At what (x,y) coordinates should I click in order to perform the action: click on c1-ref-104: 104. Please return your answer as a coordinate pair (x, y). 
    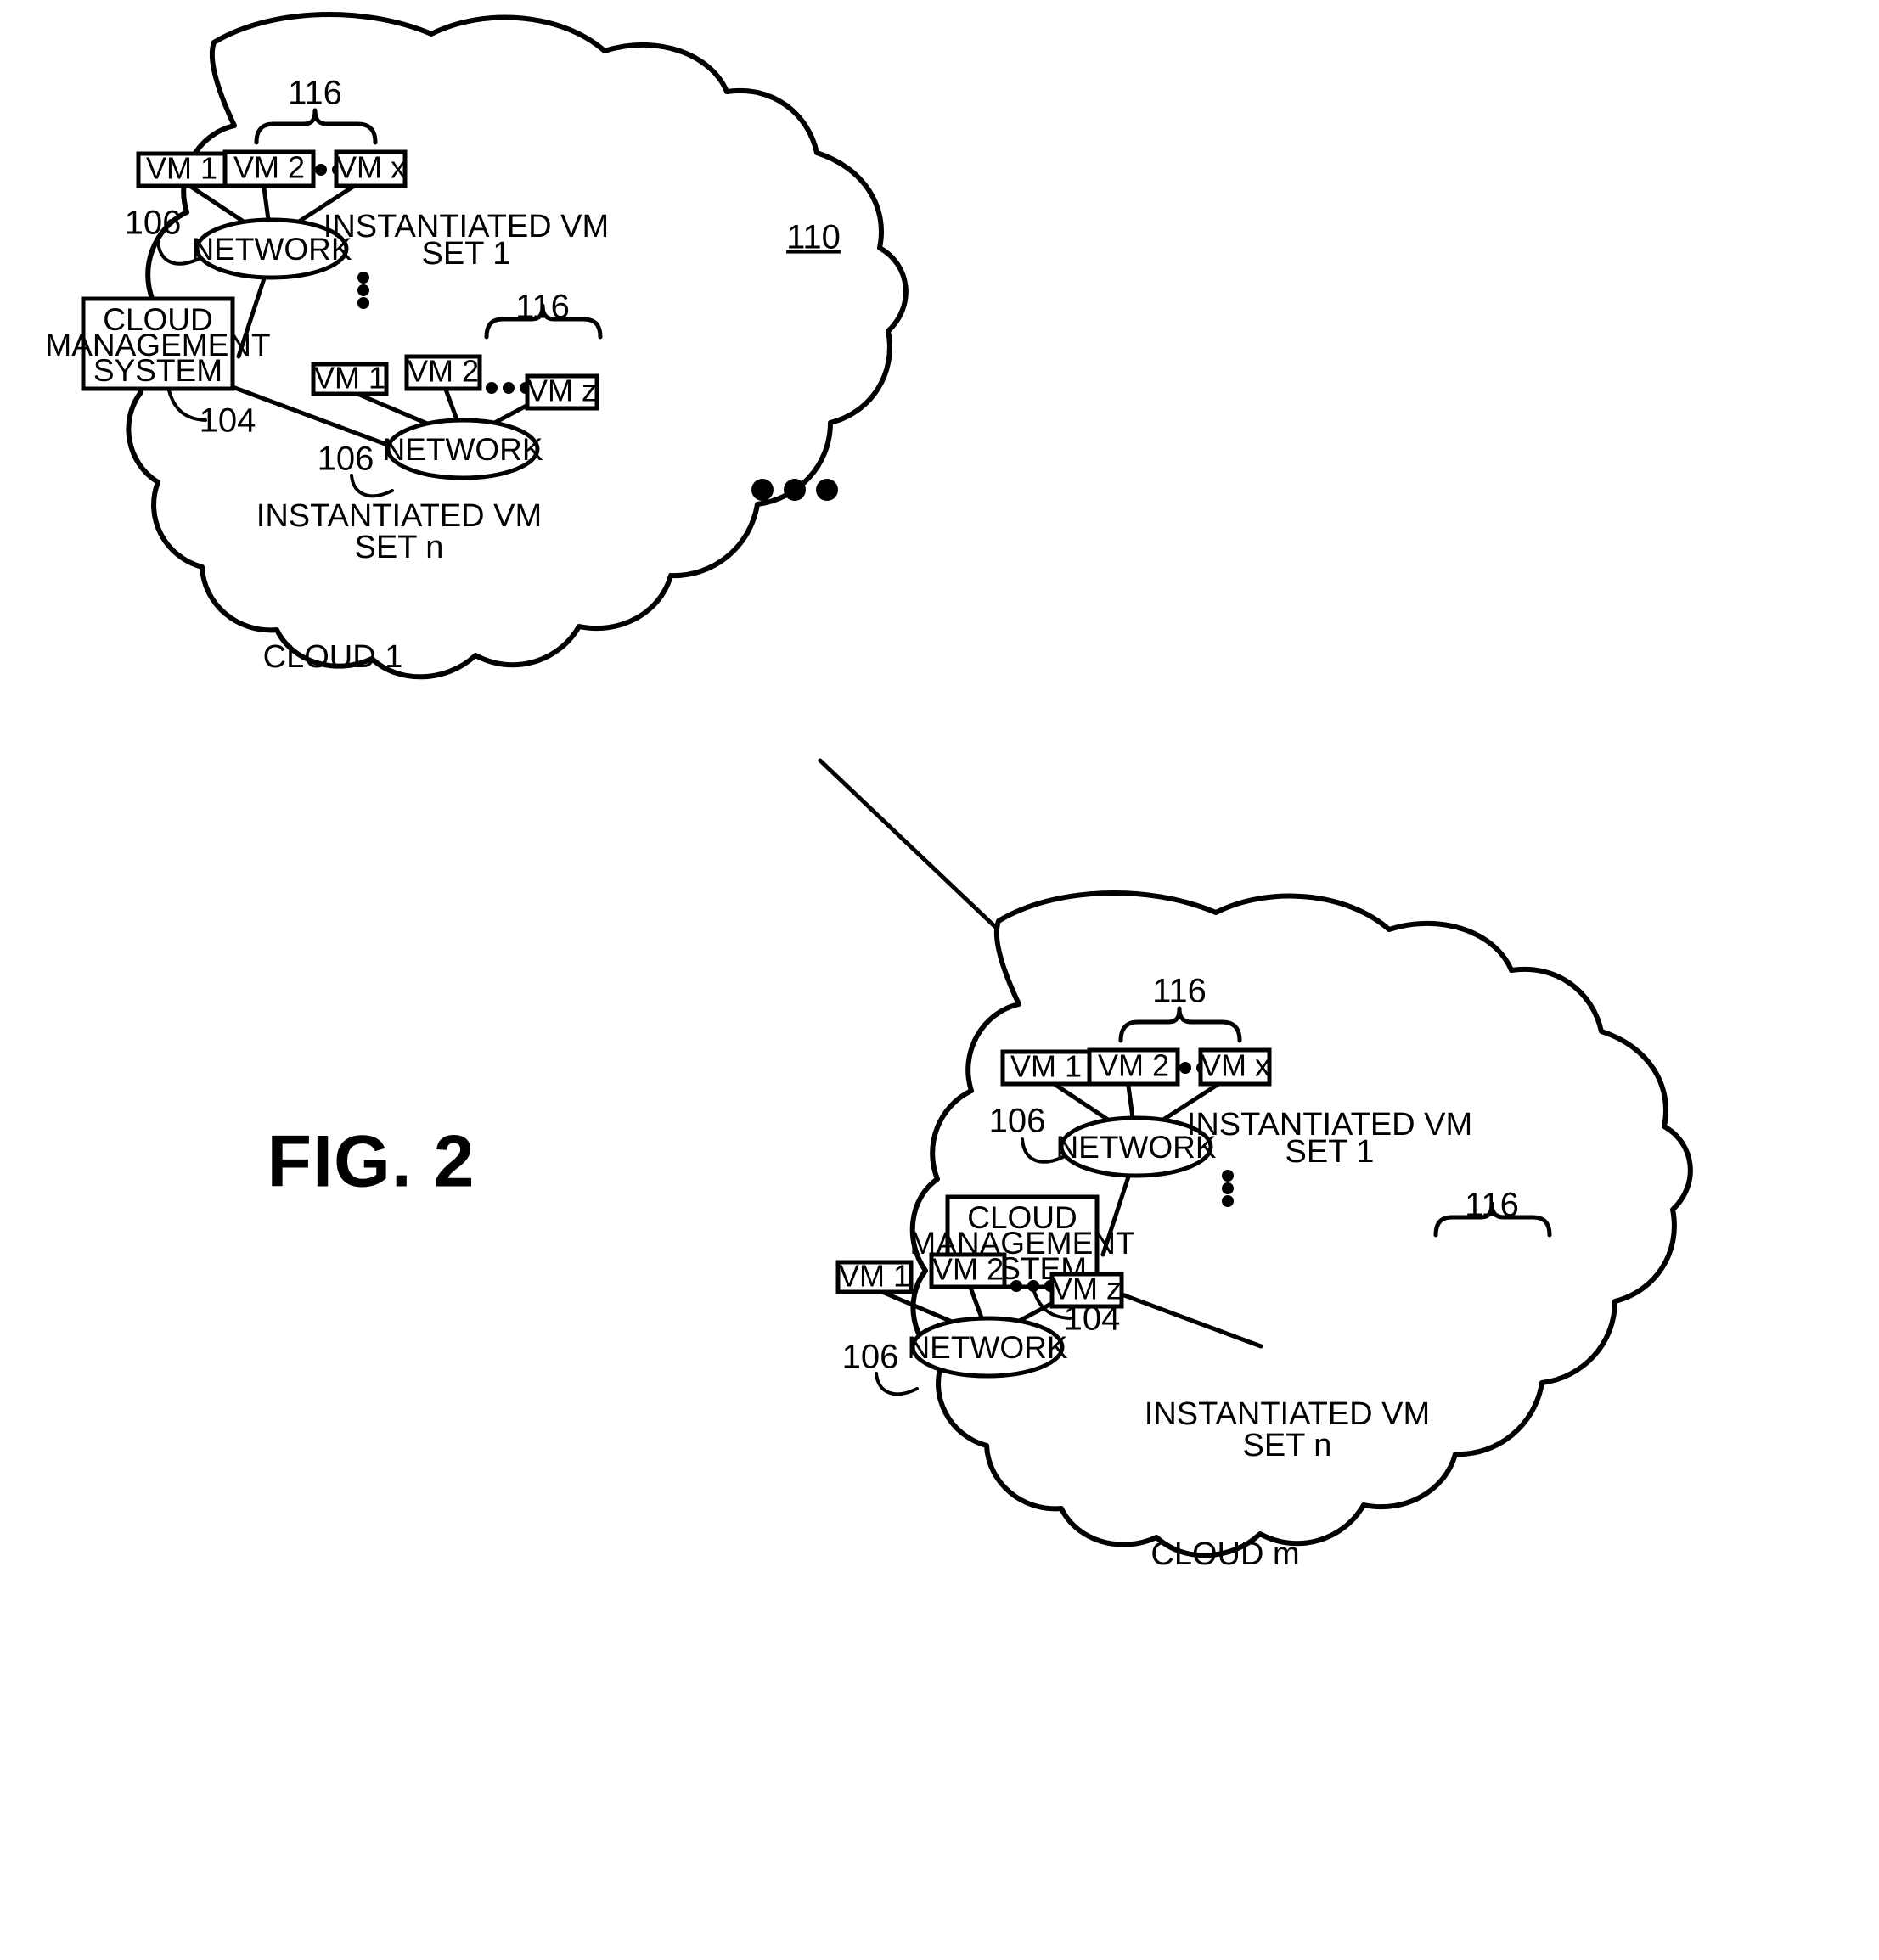
    Looking at the image, I should click on (228, 421).